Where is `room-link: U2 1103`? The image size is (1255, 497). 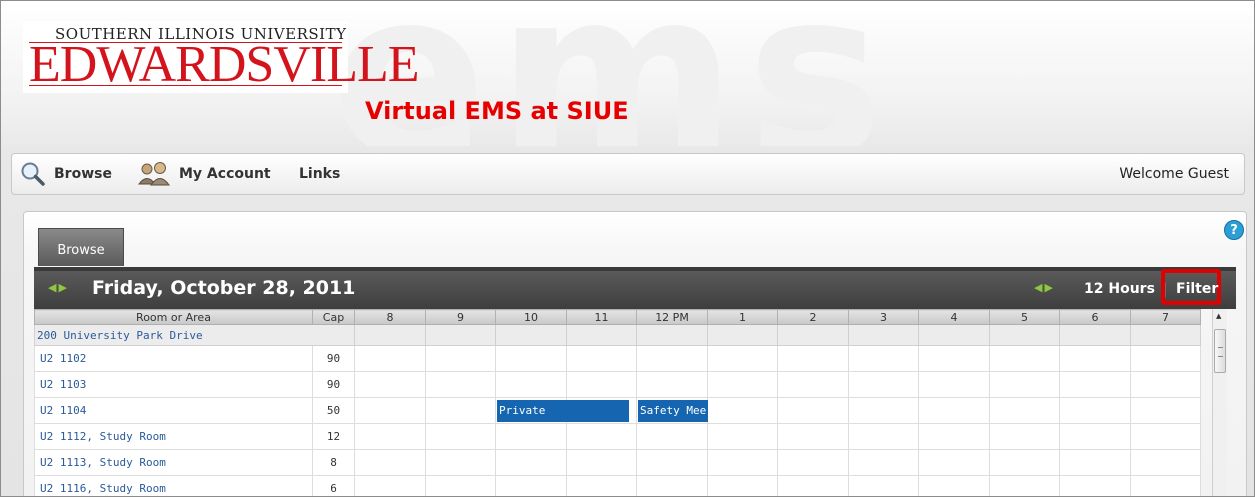 room-link: U2 1103 is located at coordinates (173, 384).